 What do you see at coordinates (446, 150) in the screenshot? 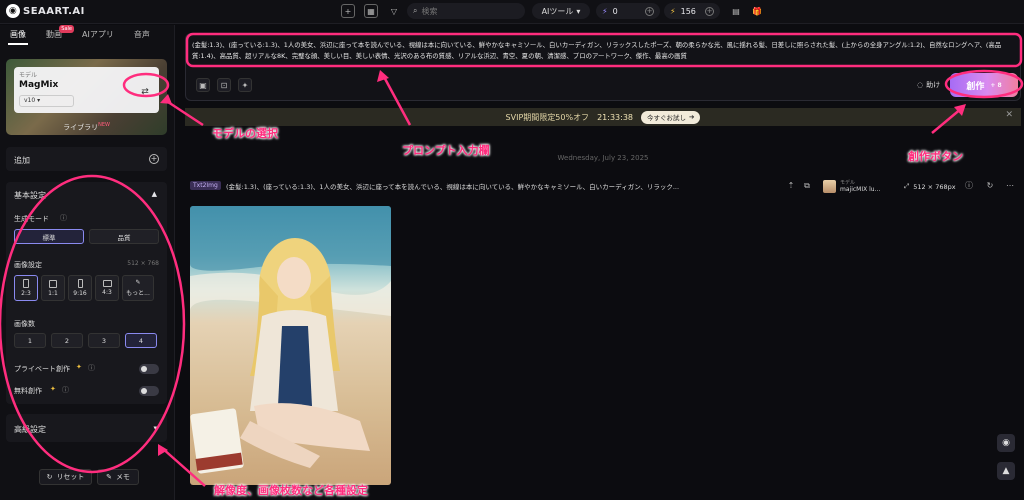
I see `annotation-prompt-field: プロンプト入力欄` at bounding box center [446, 150].